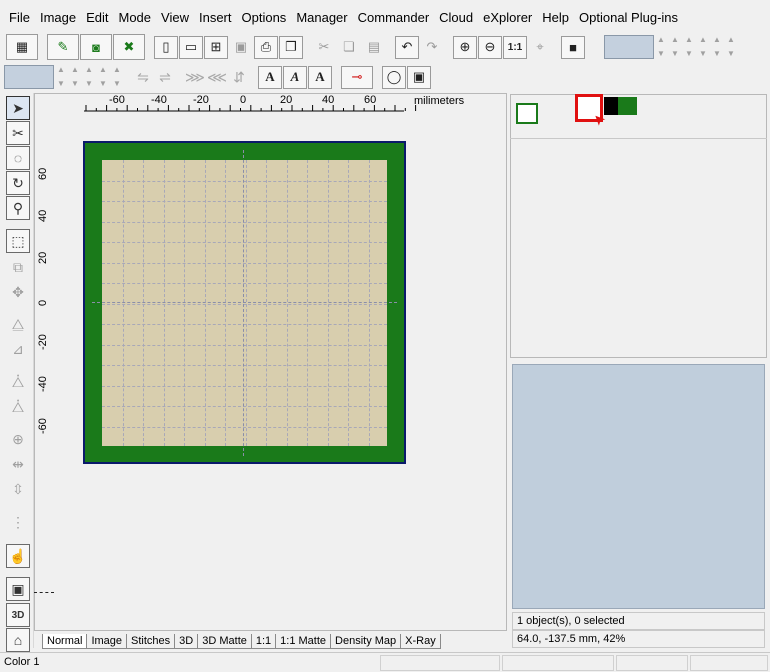  I want to click on tab-1-1: 1:1, so click(263, 641).